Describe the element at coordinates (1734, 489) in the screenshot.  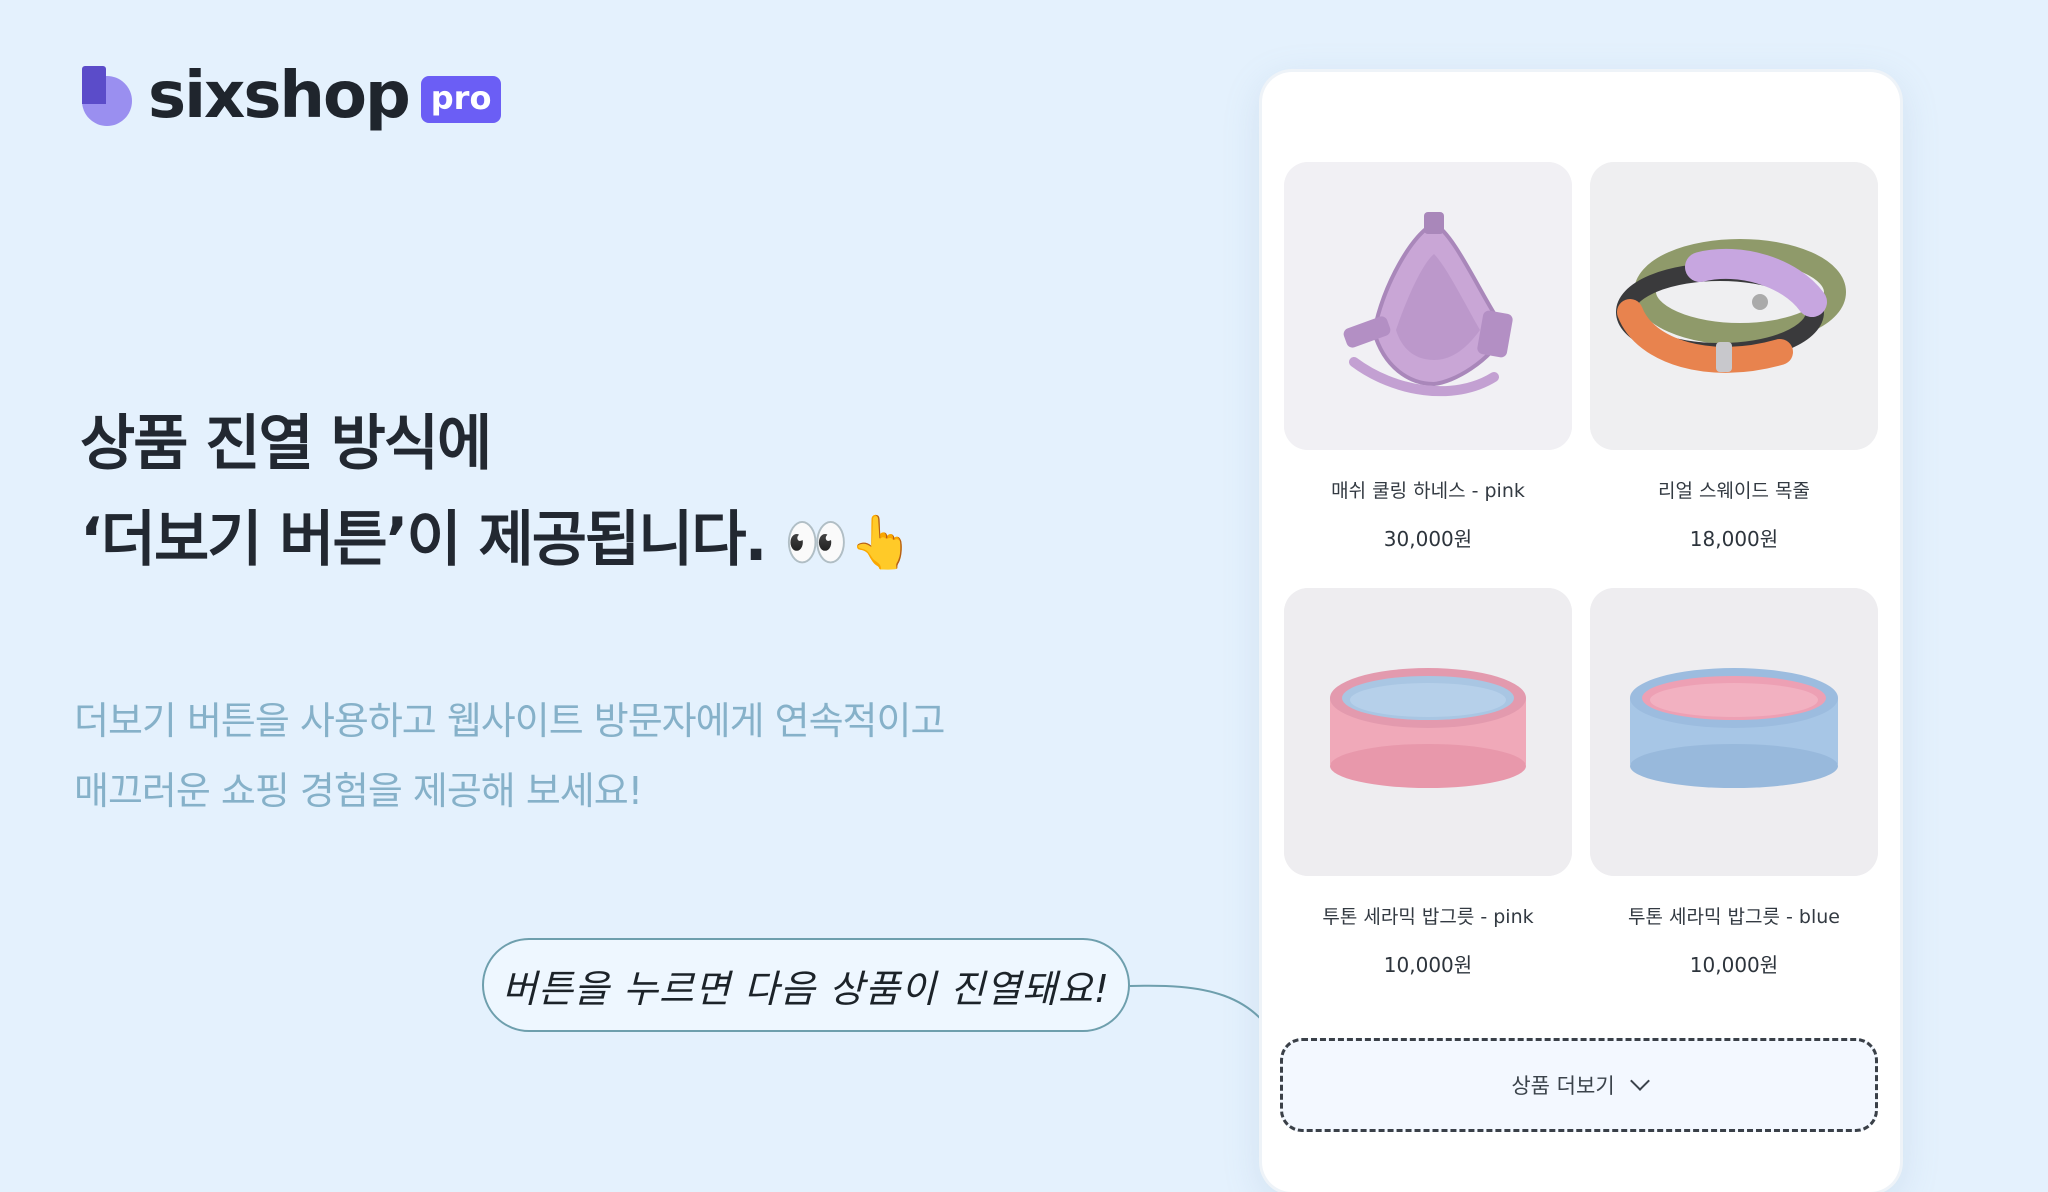
I see `product-name: 리얼 스웨이드 목줄` at that location.